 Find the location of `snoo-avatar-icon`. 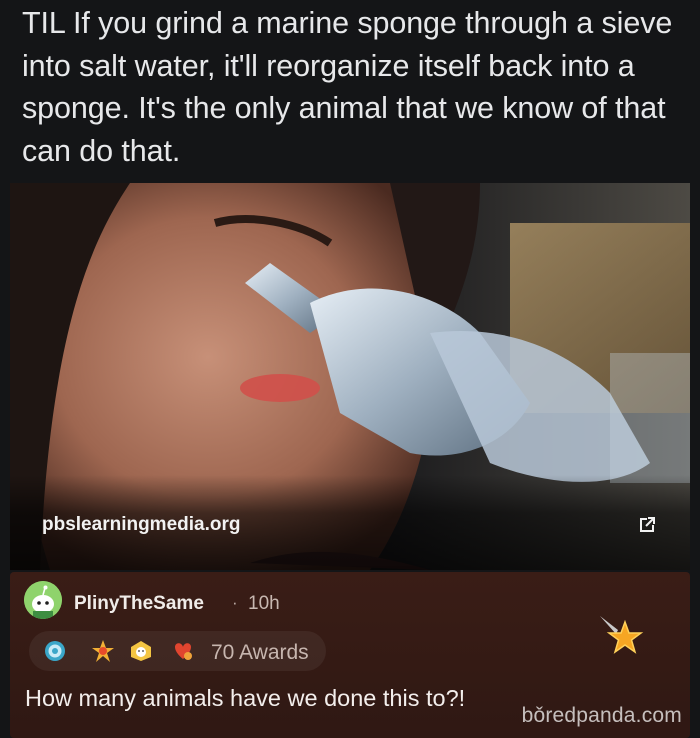

snoo-avatar-icon is located at coordinates (43, 600).